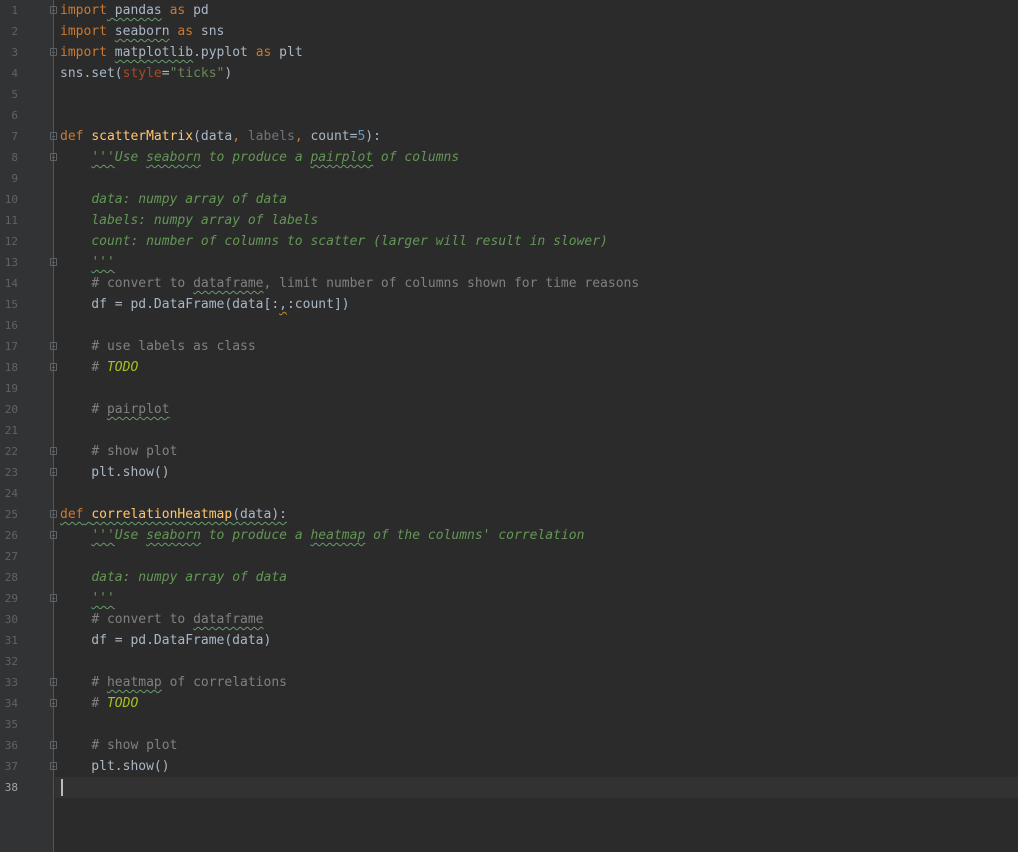 The height and width of the screenshot is (852, 1018). What do you see at coordinates (509, 304) in the screenshot?
I see `code-row: 15 df = pd.DataFrame(data[:,:count])` at bounding box center [509, 304].